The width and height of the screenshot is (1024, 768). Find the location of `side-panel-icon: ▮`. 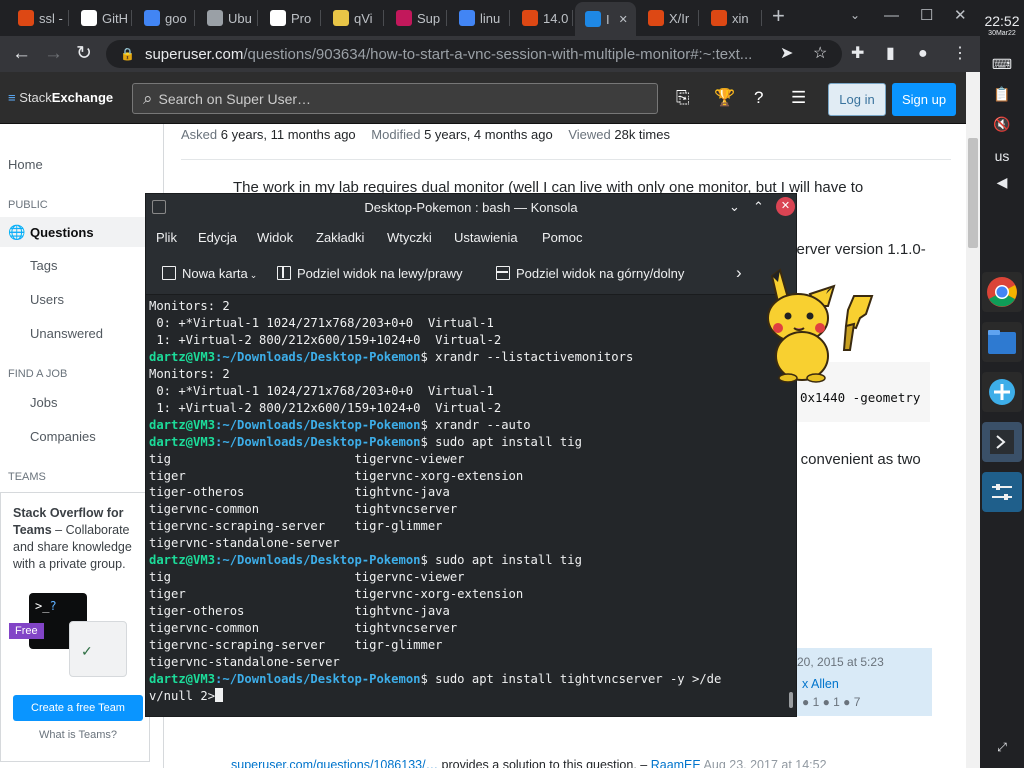

side-panel-icon: ▮ is located at coordinates (890, 54).